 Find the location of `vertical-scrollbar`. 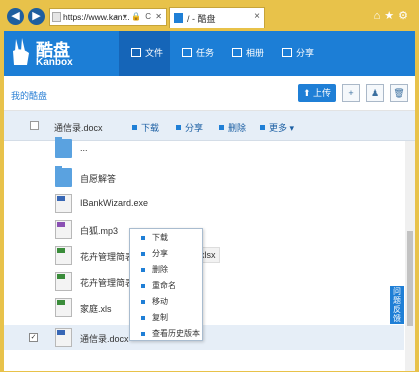

vertical-scrollbar is located at coordinates (410, 256).